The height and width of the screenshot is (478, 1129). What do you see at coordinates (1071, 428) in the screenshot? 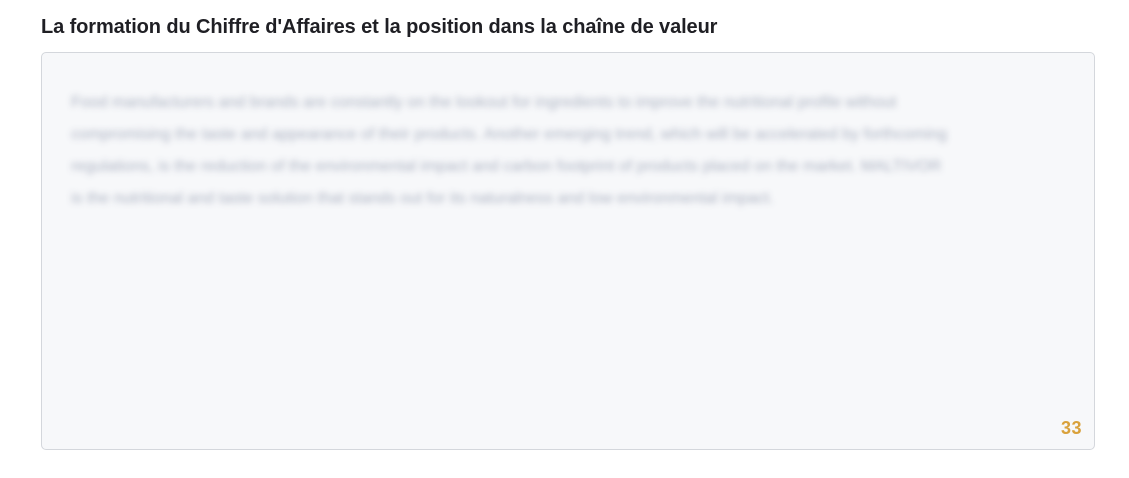
I see `character-counter: 33` at bounding box center [1071, 428].